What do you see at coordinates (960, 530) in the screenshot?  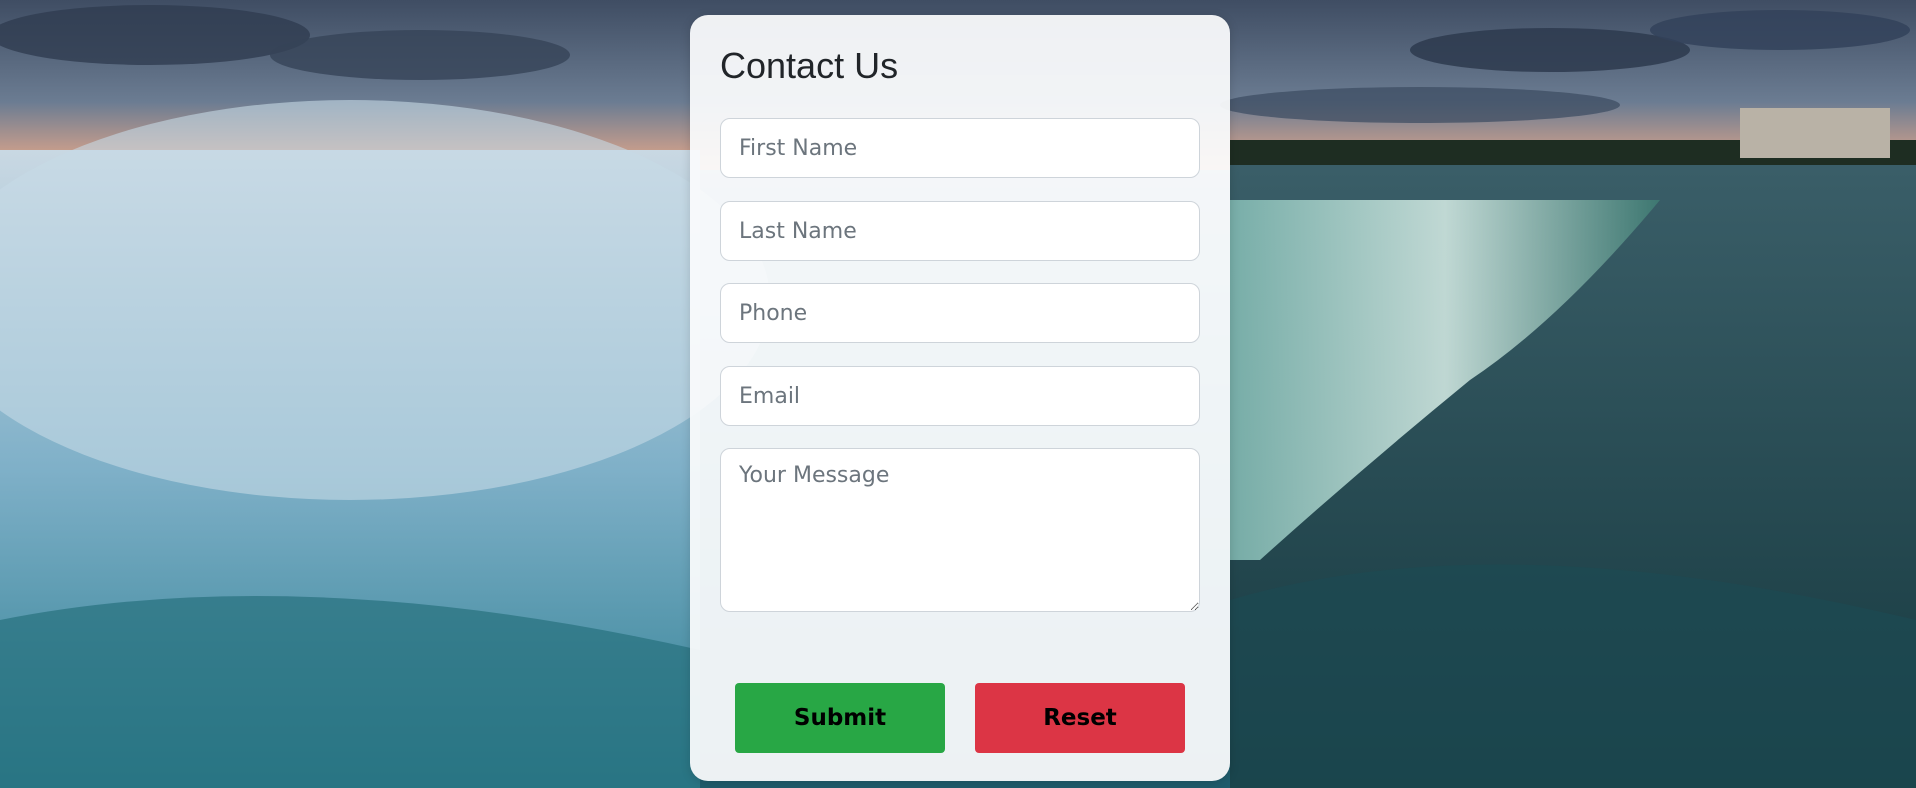 I see `message-textarea` at bounding box center [960, 530].